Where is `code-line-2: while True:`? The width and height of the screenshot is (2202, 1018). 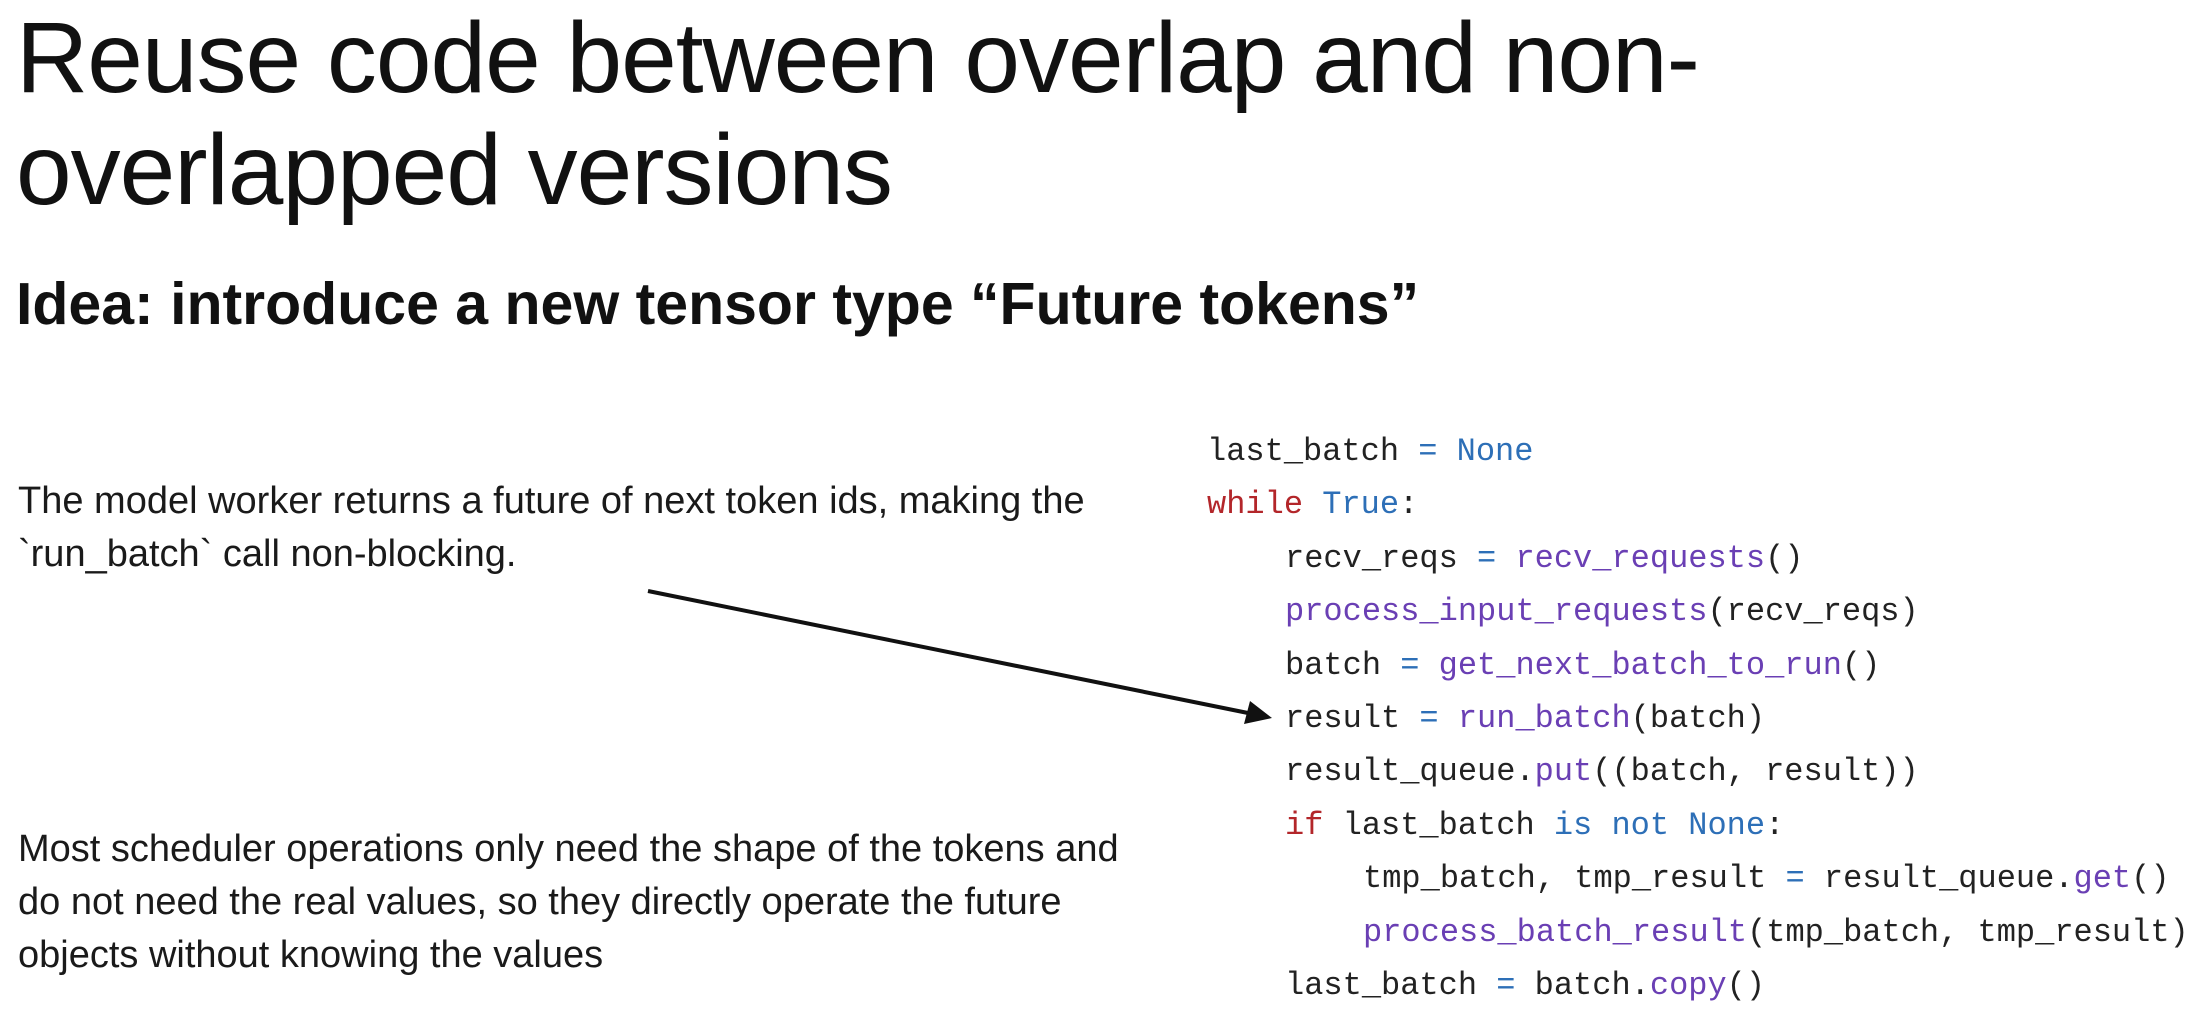 code-line-2: while True: is located at coordinates (1313, 505).